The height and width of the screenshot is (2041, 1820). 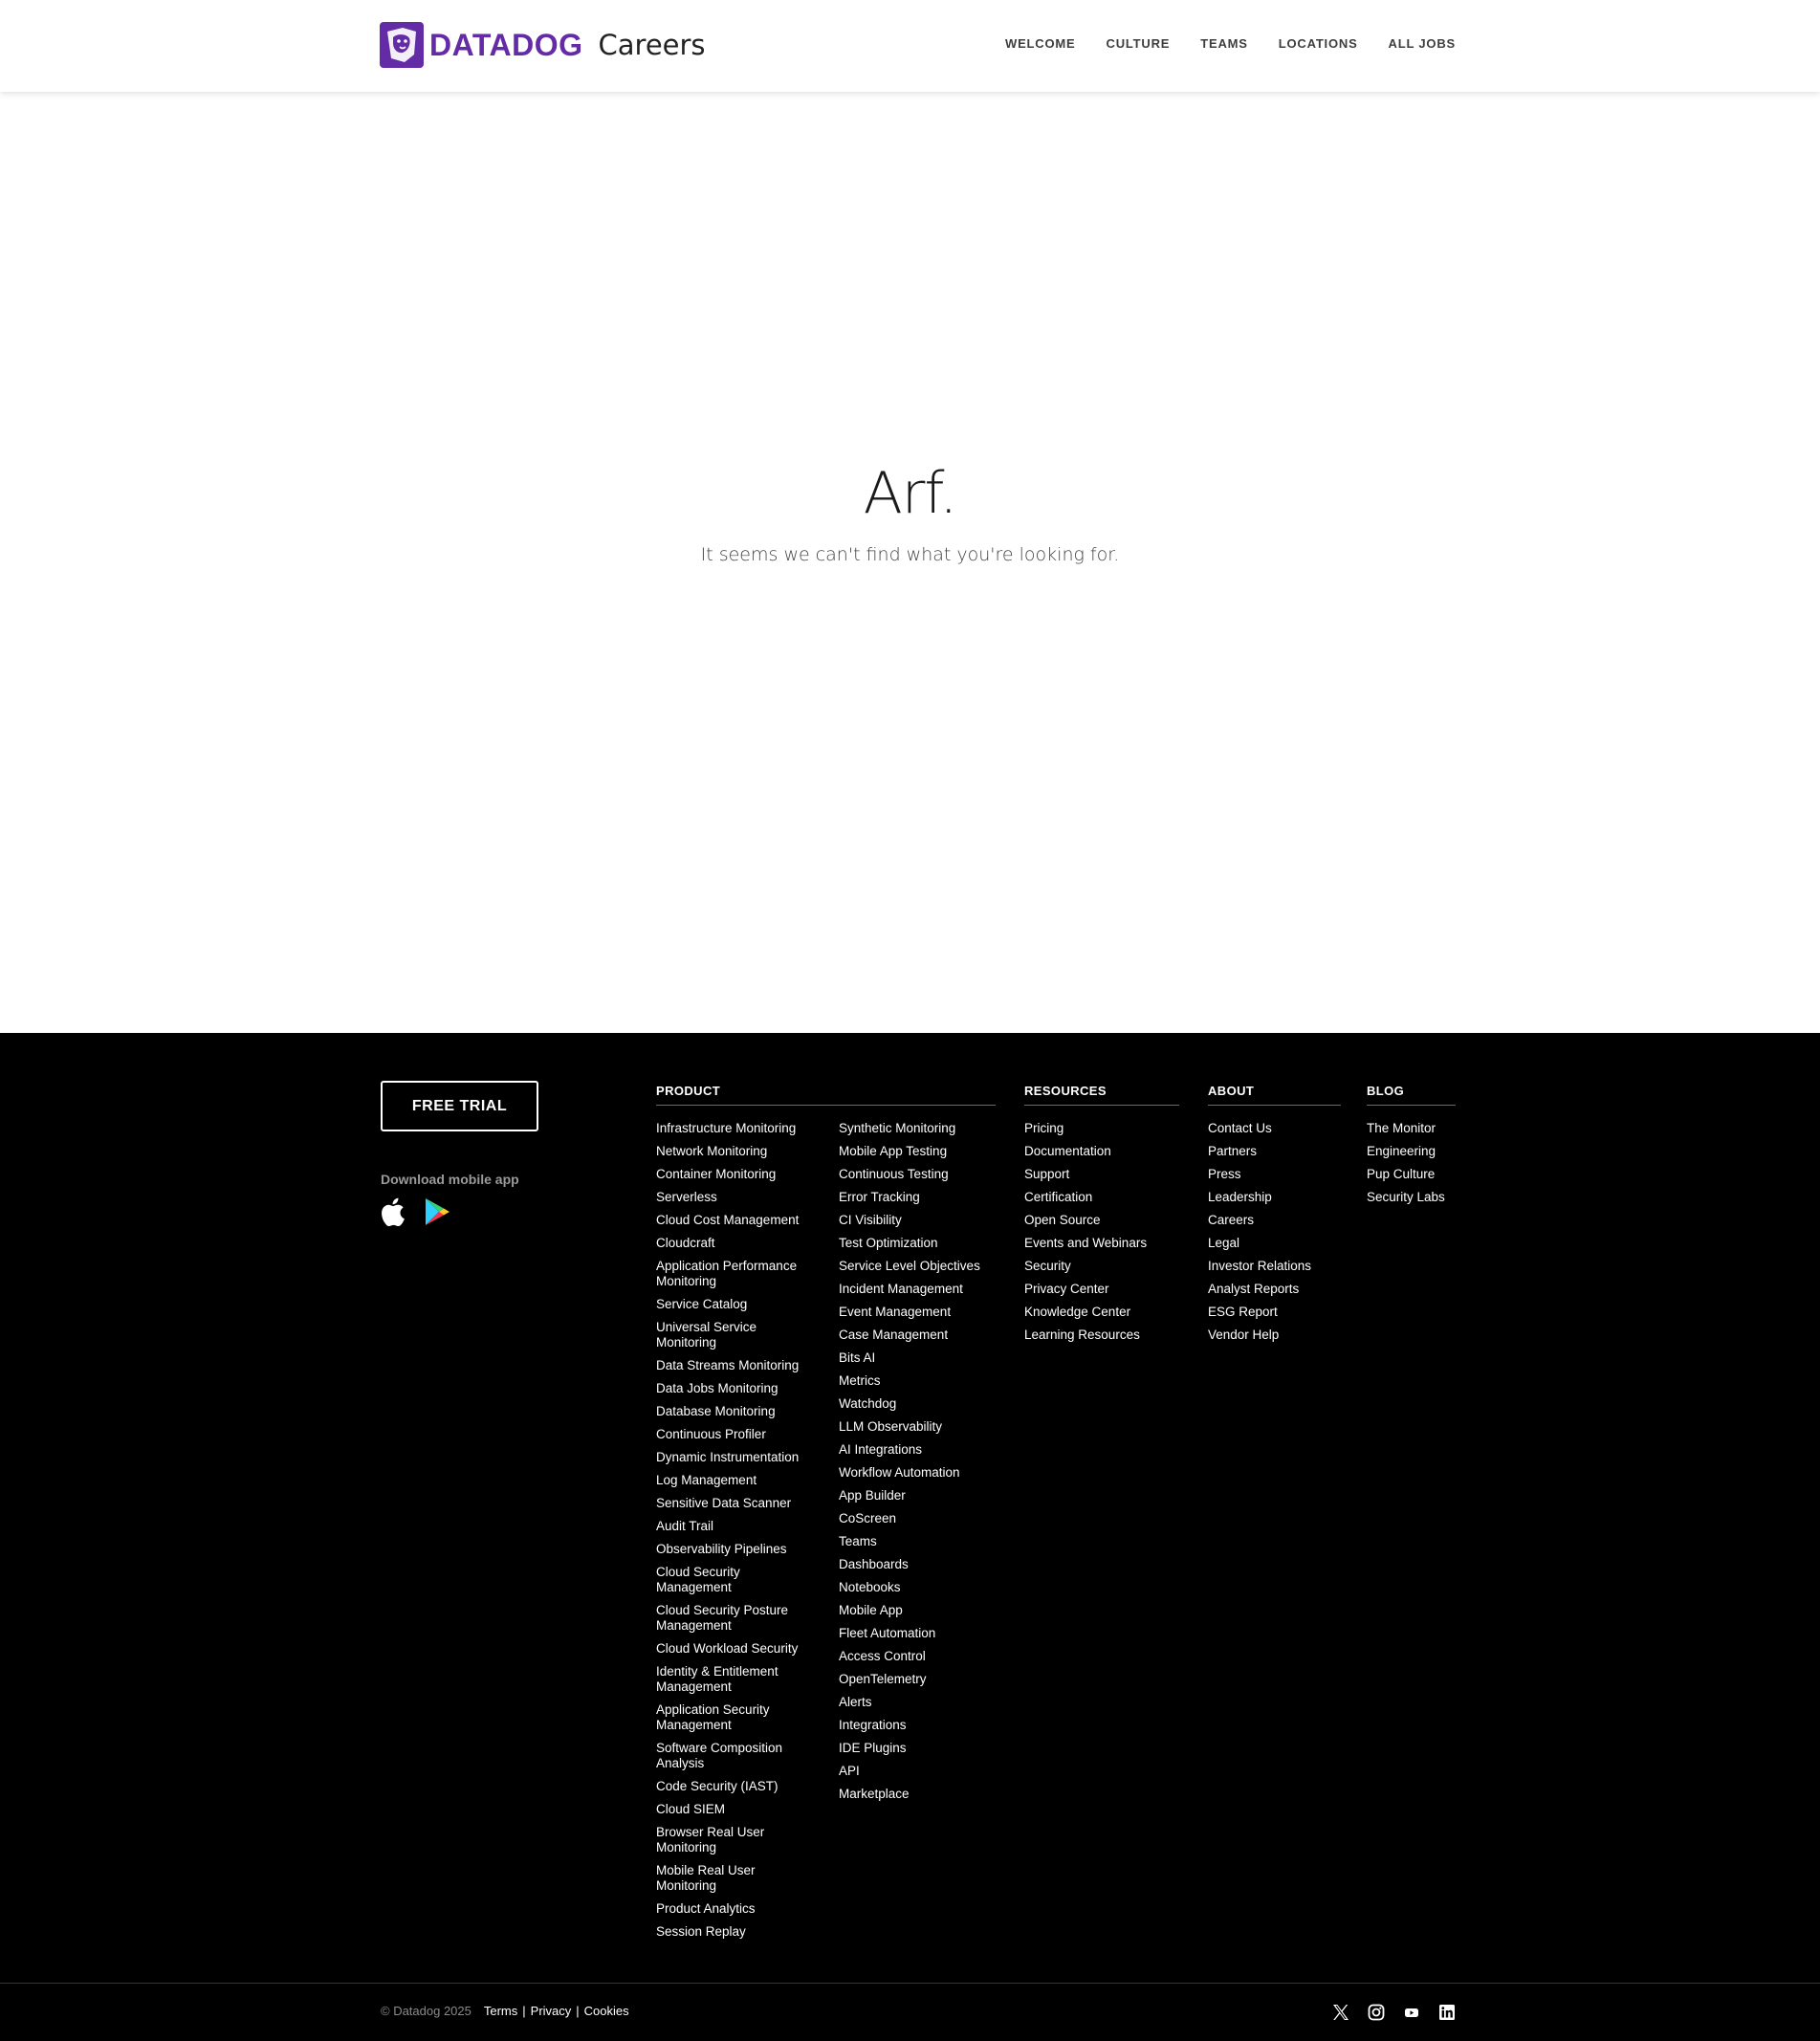 I want to click on footer-link-error-tracking: Error Tracking, so click(x=879, y=1197).